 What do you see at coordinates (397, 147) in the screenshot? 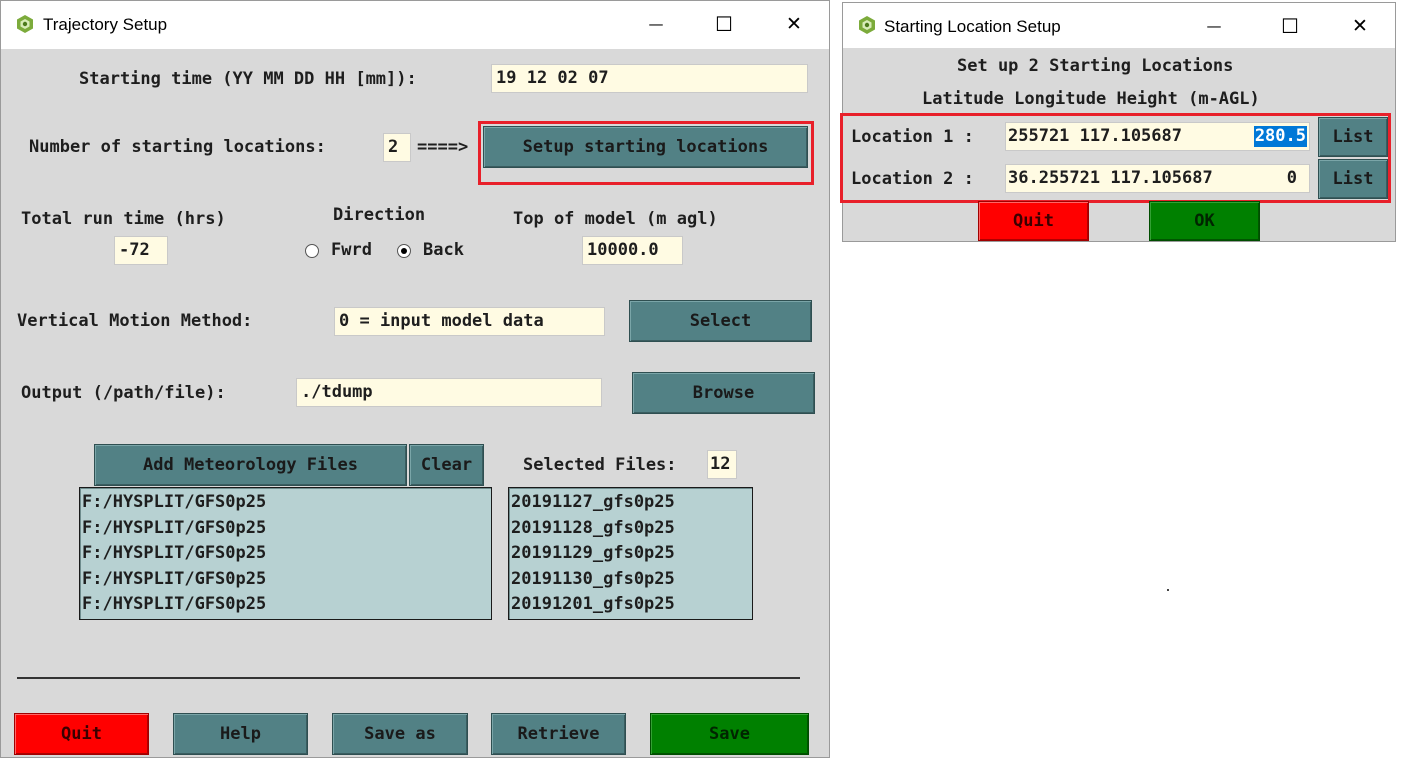
I see `num-locations-input: 2` at bounding box center [397, 147].